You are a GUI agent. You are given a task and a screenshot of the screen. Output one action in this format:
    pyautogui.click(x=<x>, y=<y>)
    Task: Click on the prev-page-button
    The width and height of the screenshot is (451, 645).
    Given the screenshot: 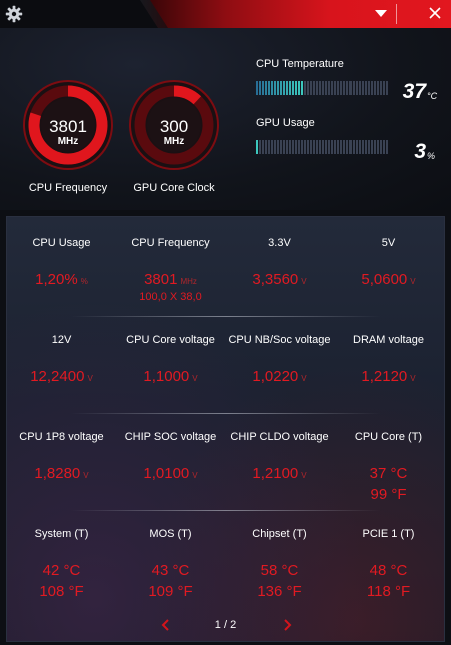 What is the action you would take?
    pyautogui.click(x=166, y=625)
    